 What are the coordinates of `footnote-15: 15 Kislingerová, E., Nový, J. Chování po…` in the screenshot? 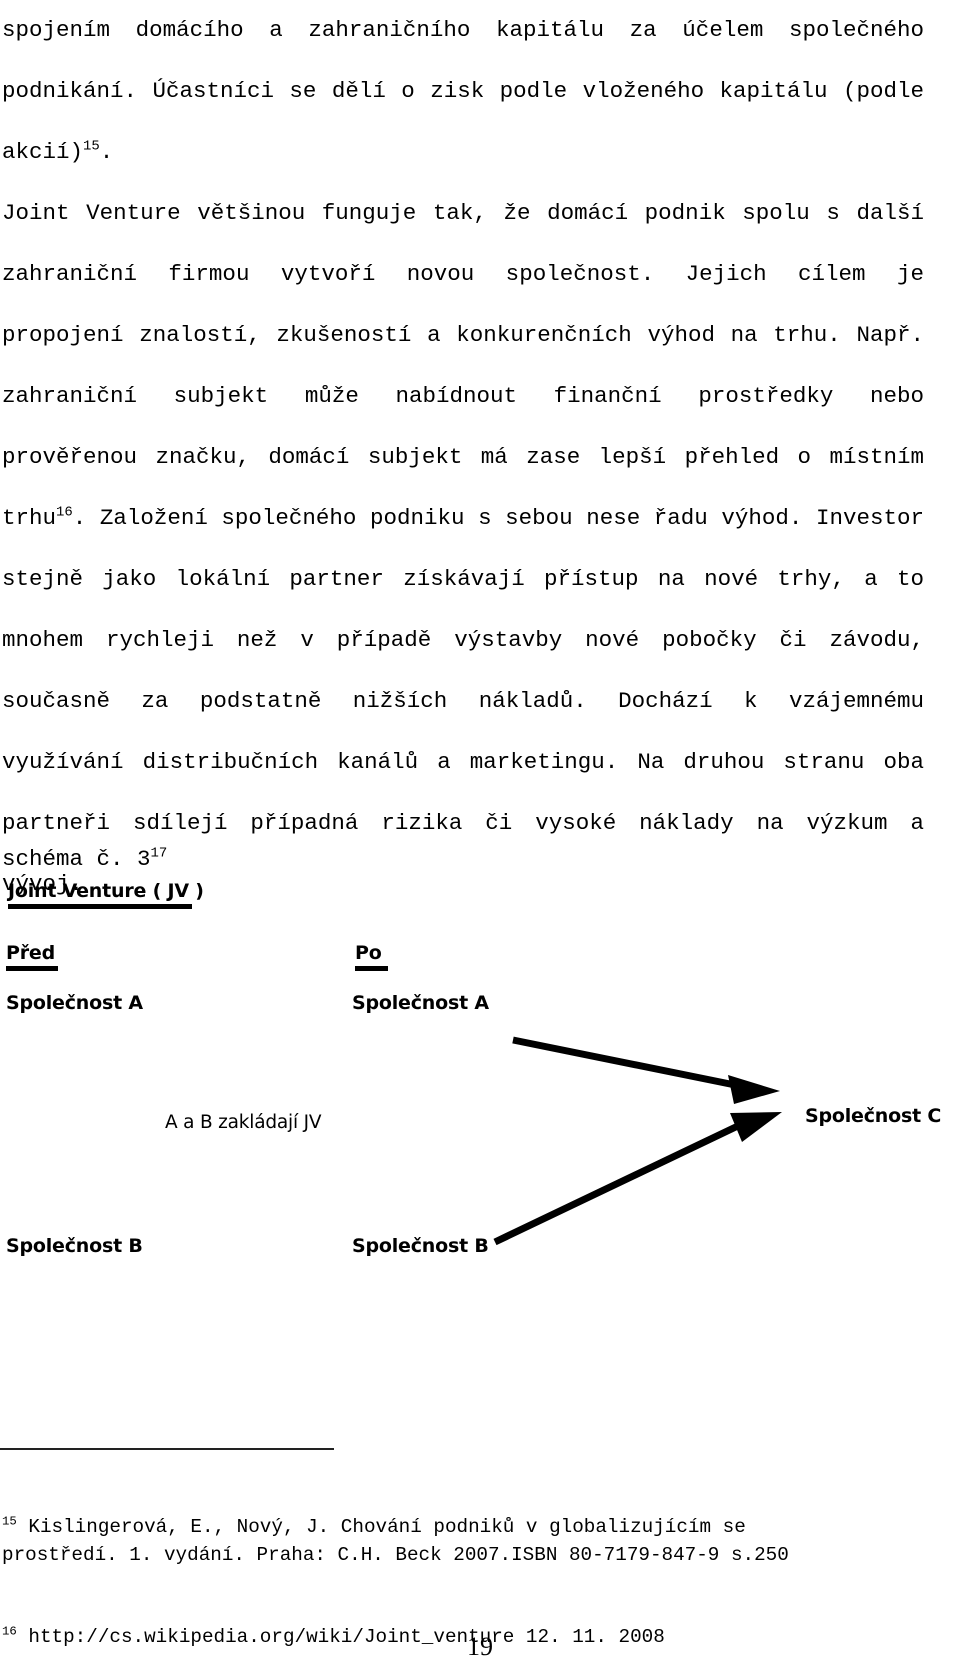 It's located at (472, 1541).